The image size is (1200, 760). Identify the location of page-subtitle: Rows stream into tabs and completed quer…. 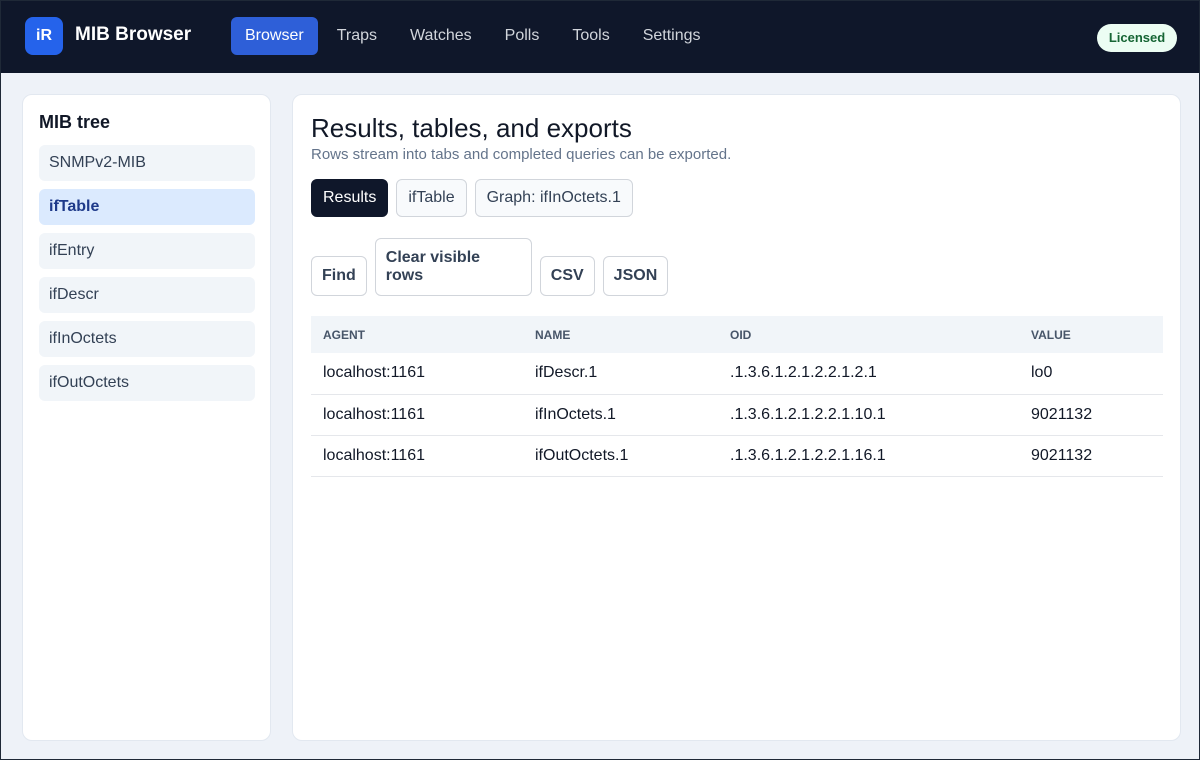
(521, 154).